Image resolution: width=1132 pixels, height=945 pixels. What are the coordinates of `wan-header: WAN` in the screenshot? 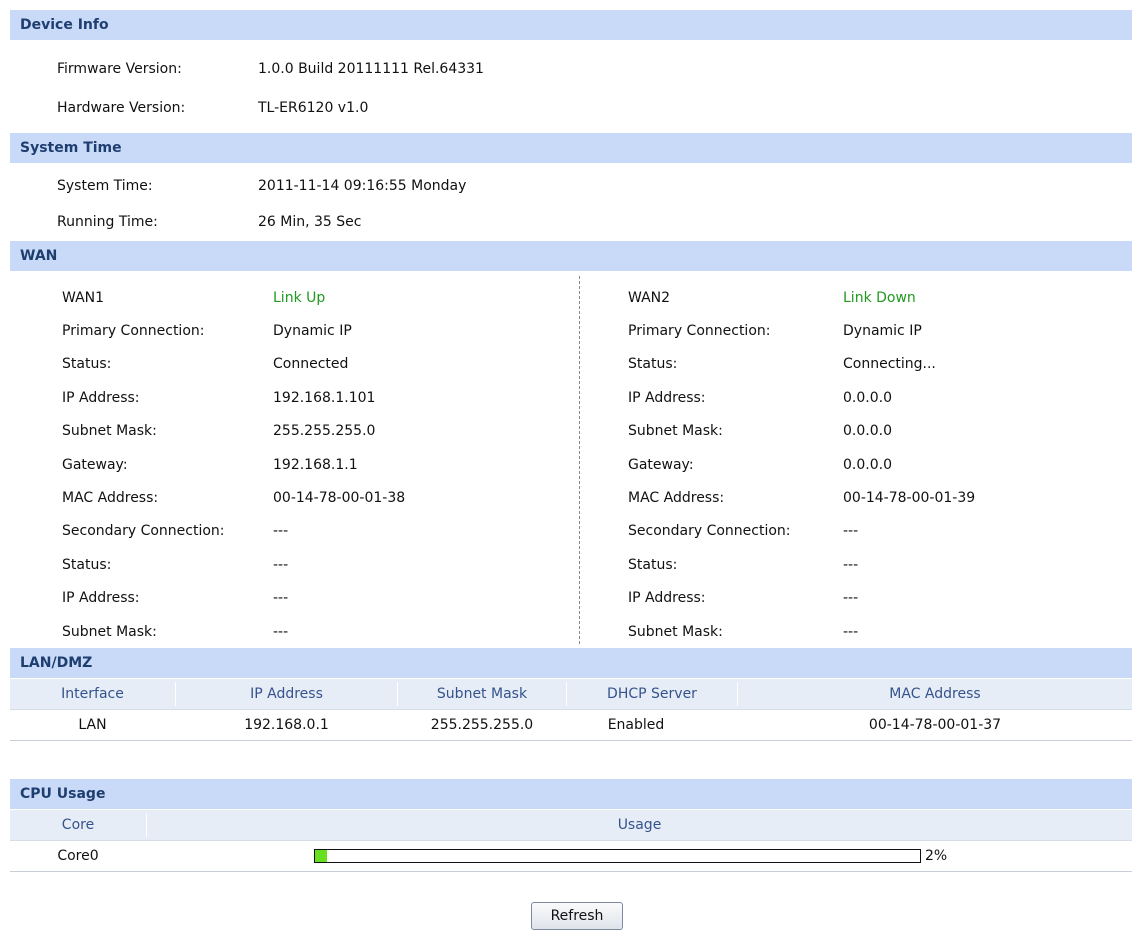 It's located at (571, 256).